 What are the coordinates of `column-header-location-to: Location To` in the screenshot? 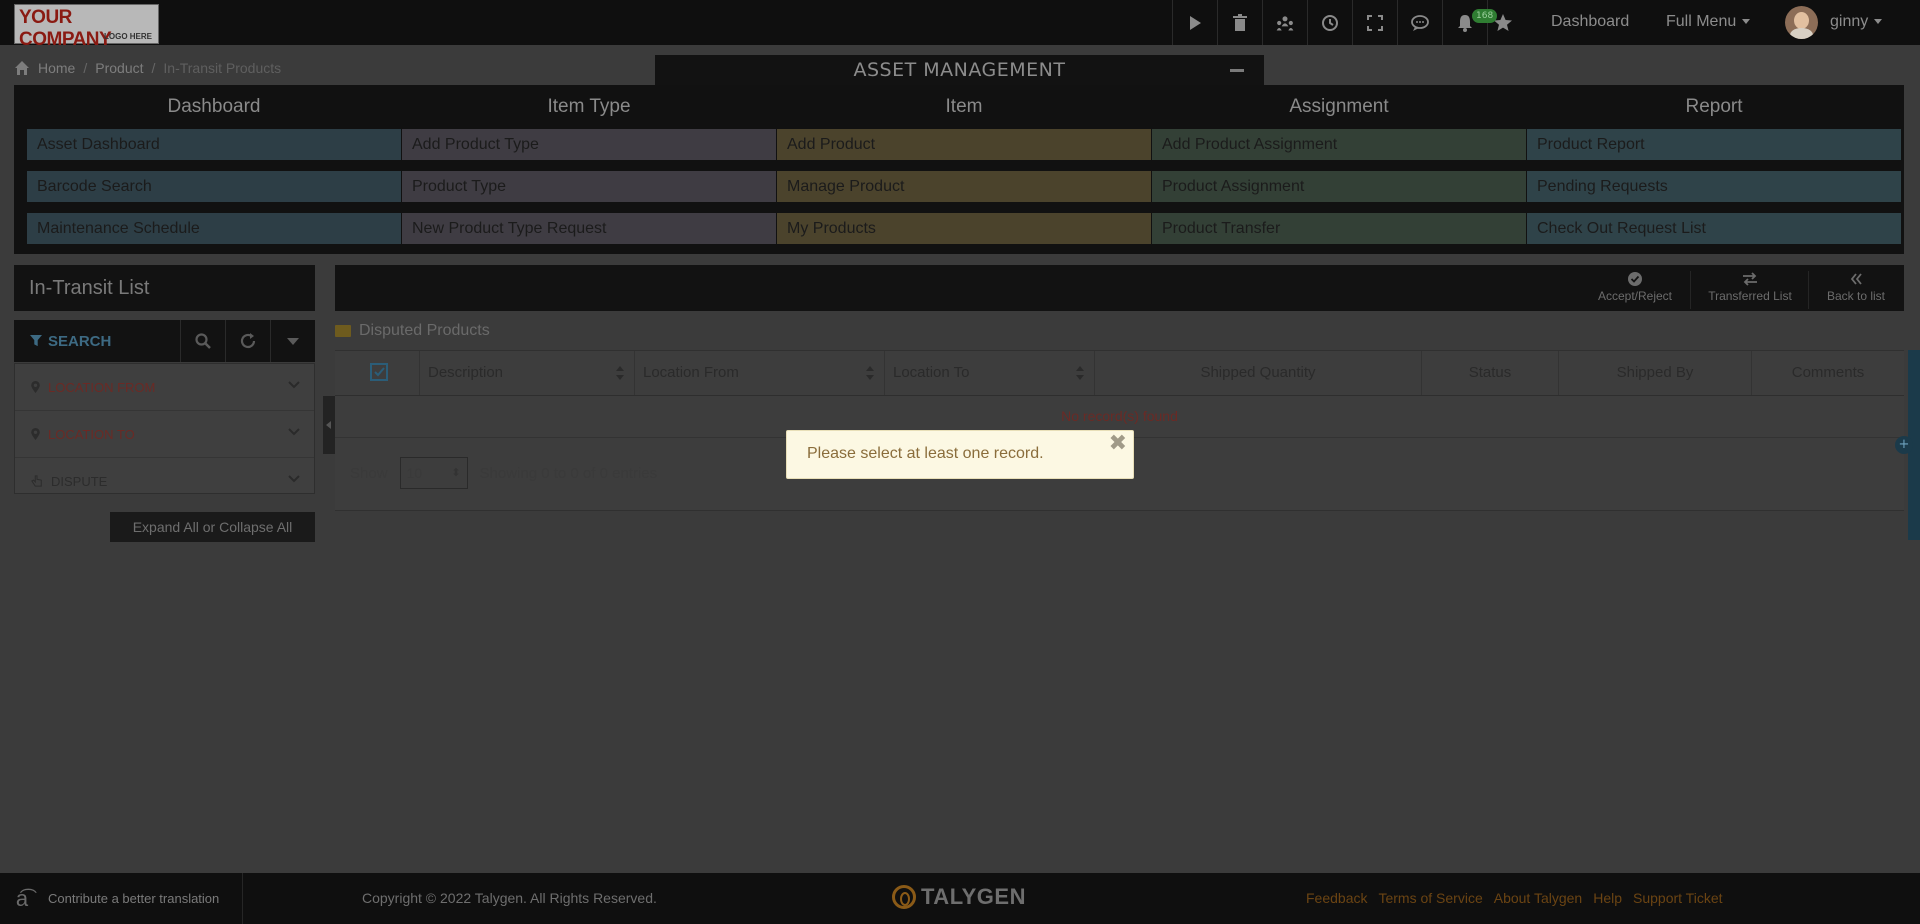 It's located at (990, 373).